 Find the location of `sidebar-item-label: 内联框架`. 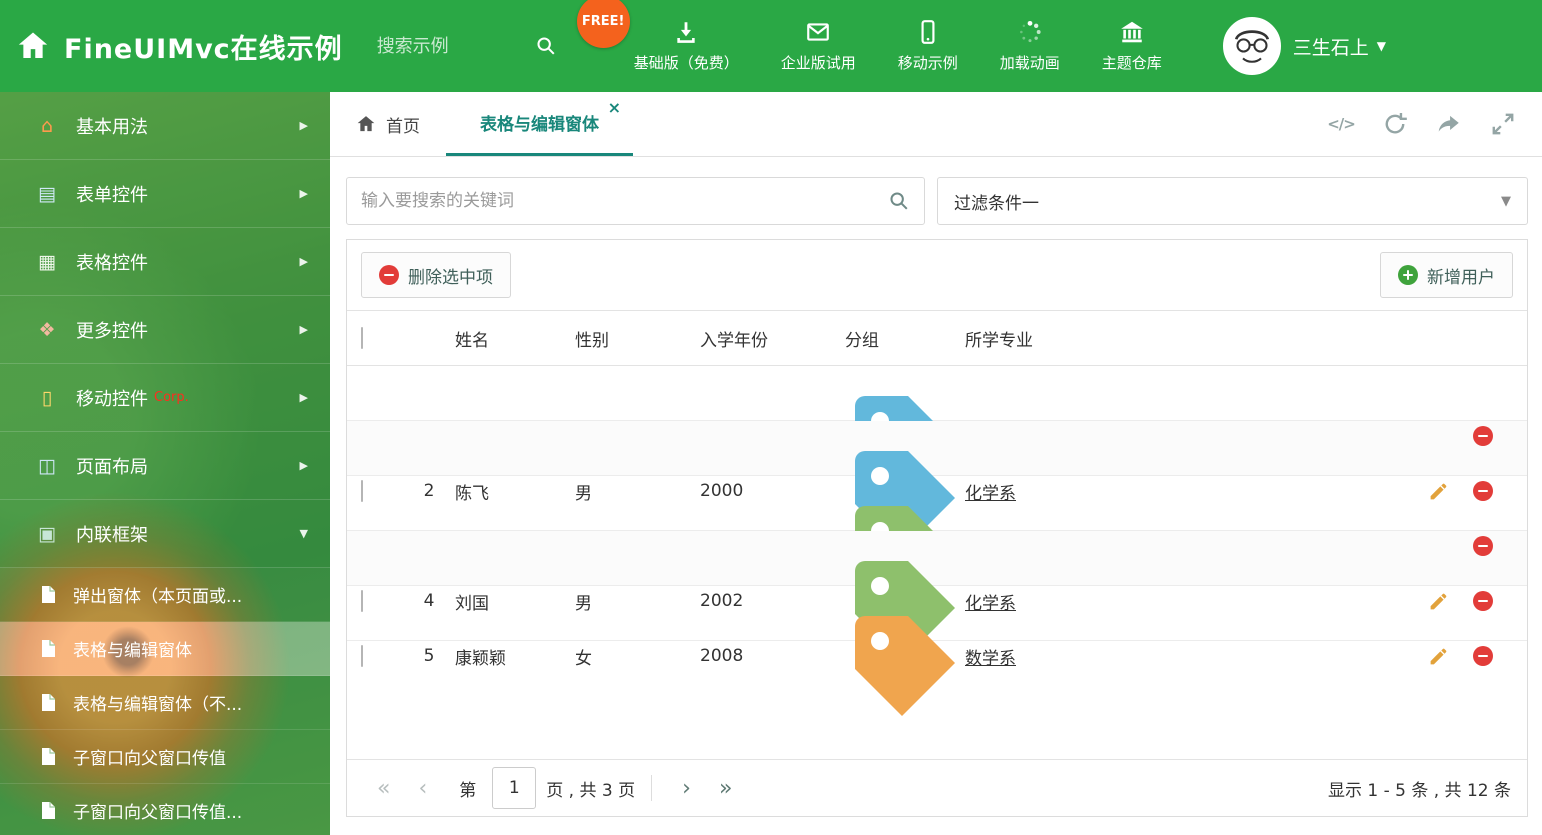

sidebar-item-label: 内联框架 is located at coordinates (112, 535).